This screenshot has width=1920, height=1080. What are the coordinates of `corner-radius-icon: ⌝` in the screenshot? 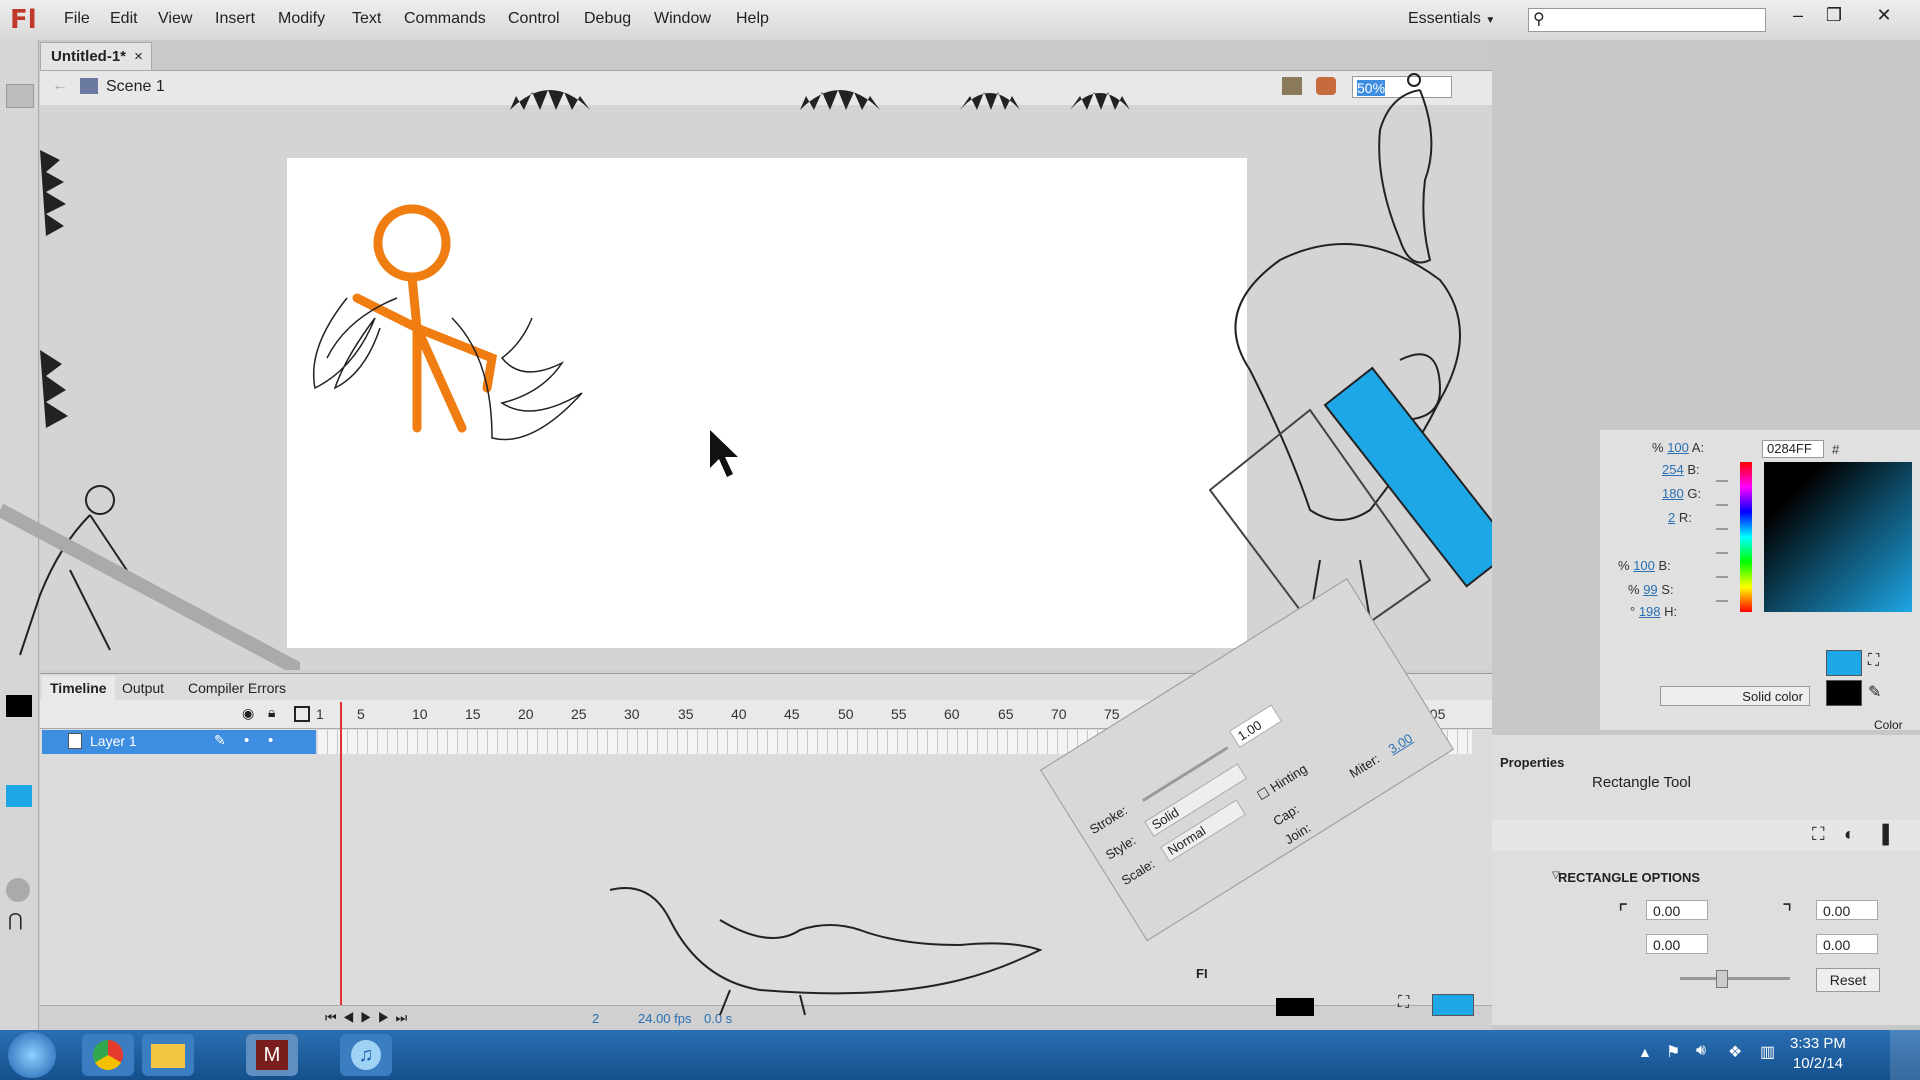 It's located at (1787, 912).